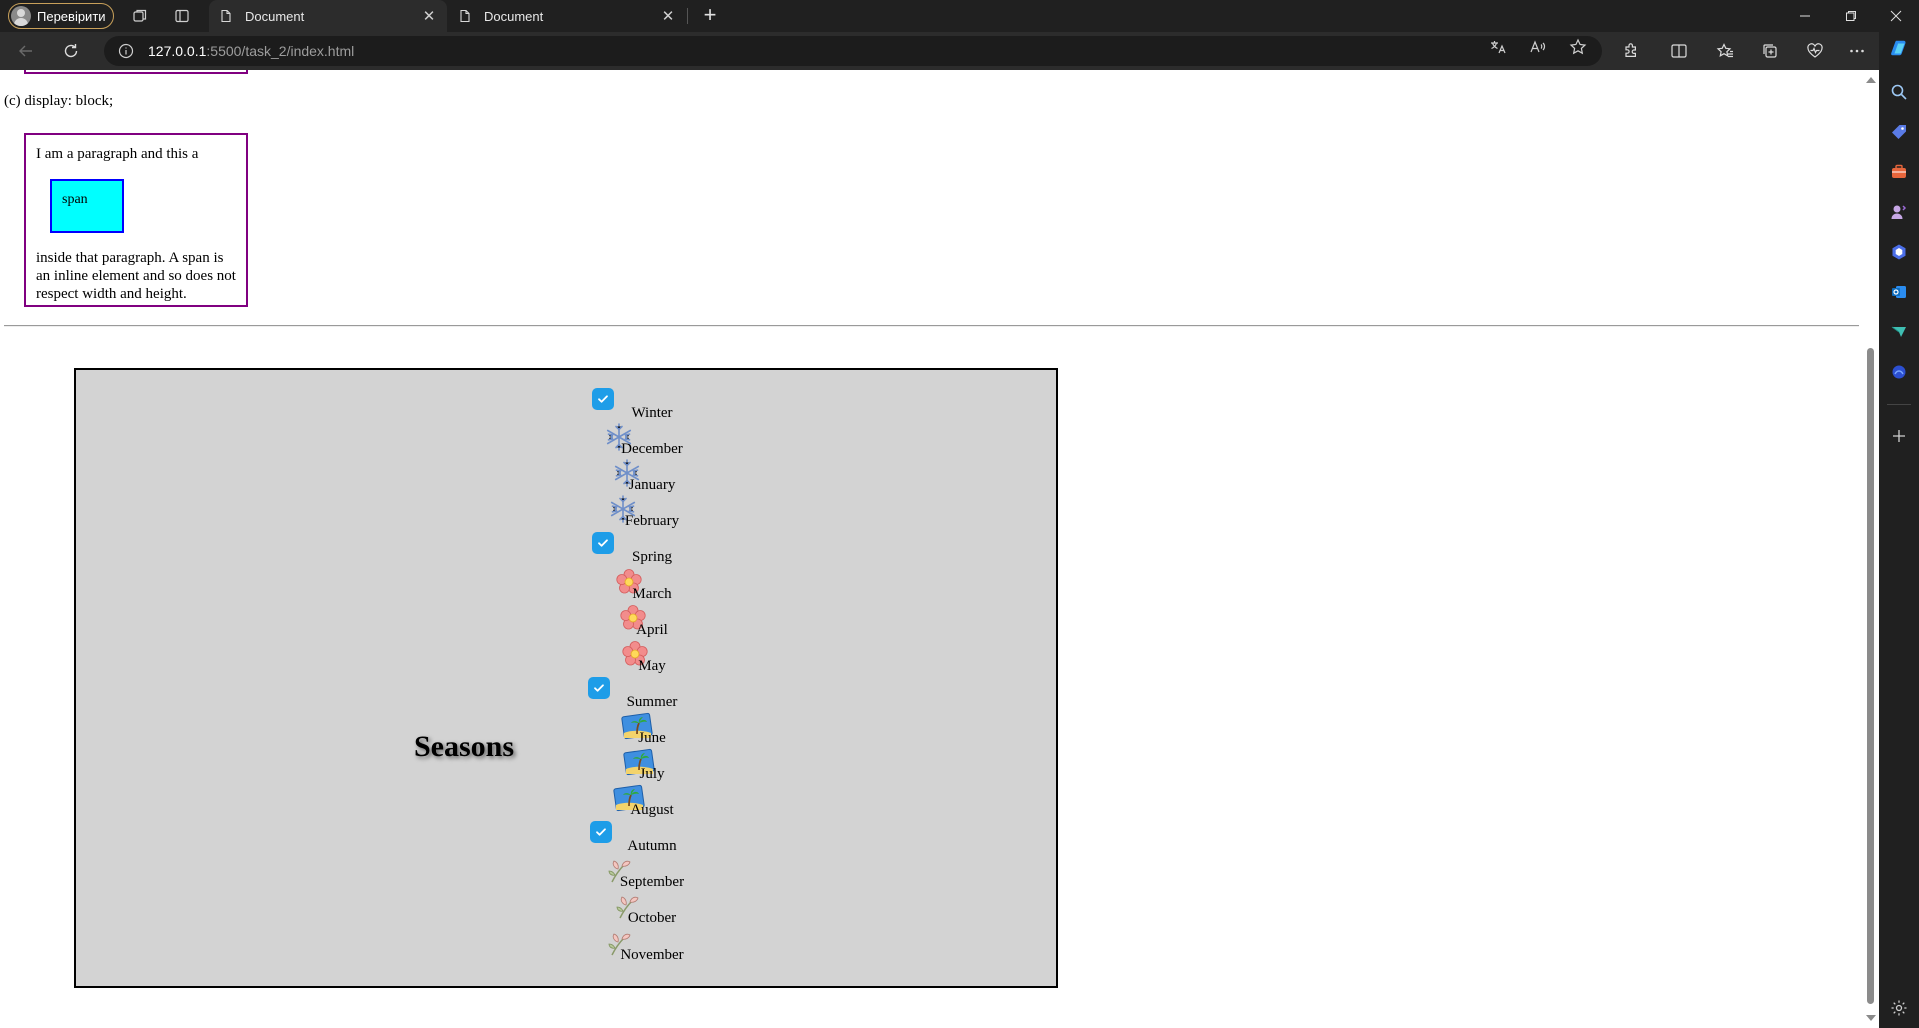 The height and width of the screenshot is (1028, 1919). What do you see at coordinates (1871, 1018) in the screenshot?
I see `scroll-down-arrow-icon` at bounding box center [1871, 1018].